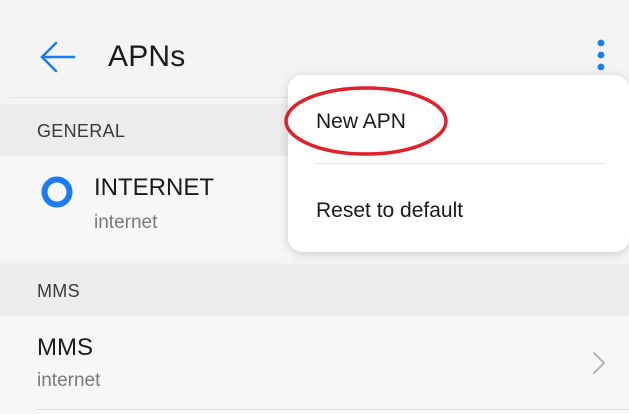  What do you see at coordinates (314, 7) in the screenshot?
I see `status-bar` at bounding box center [314, 7].